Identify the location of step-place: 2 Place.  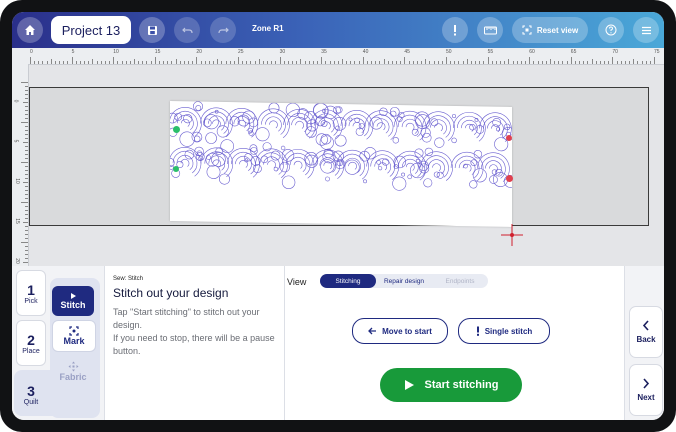
(31, 343).